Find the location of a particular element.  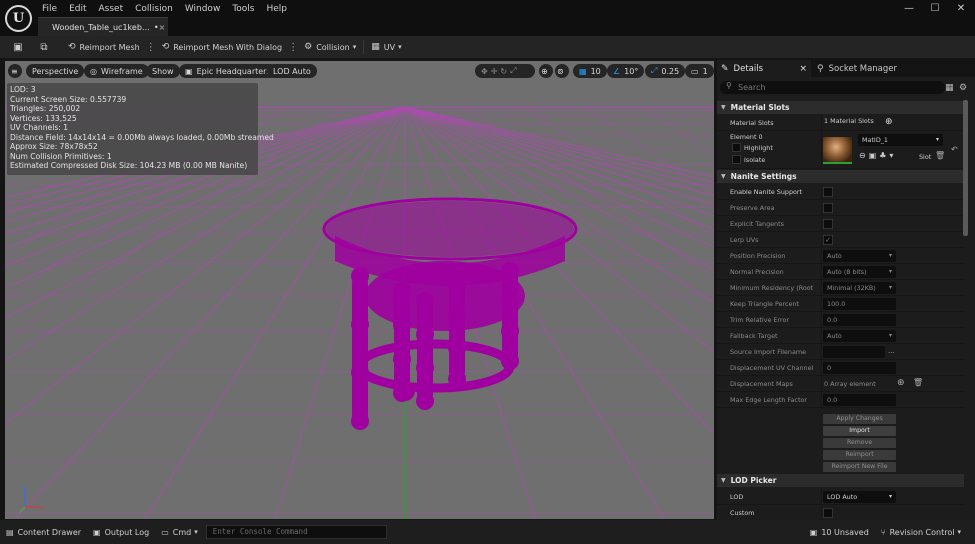

tab-details: ✎ Details × is located at coordinates (764, 68).